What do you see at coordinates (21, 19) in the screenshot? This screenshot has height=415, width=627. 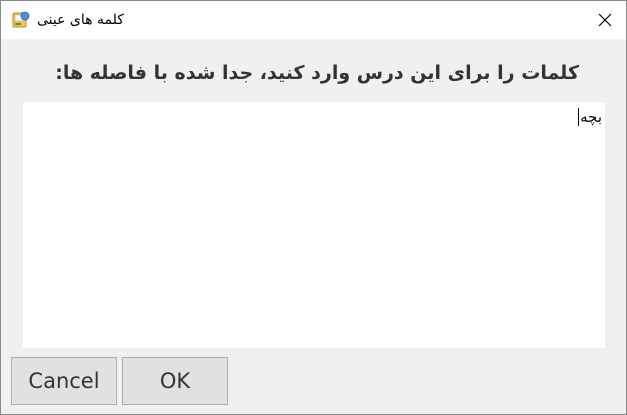 I see `app-icon` at bounding box center [21, 19].